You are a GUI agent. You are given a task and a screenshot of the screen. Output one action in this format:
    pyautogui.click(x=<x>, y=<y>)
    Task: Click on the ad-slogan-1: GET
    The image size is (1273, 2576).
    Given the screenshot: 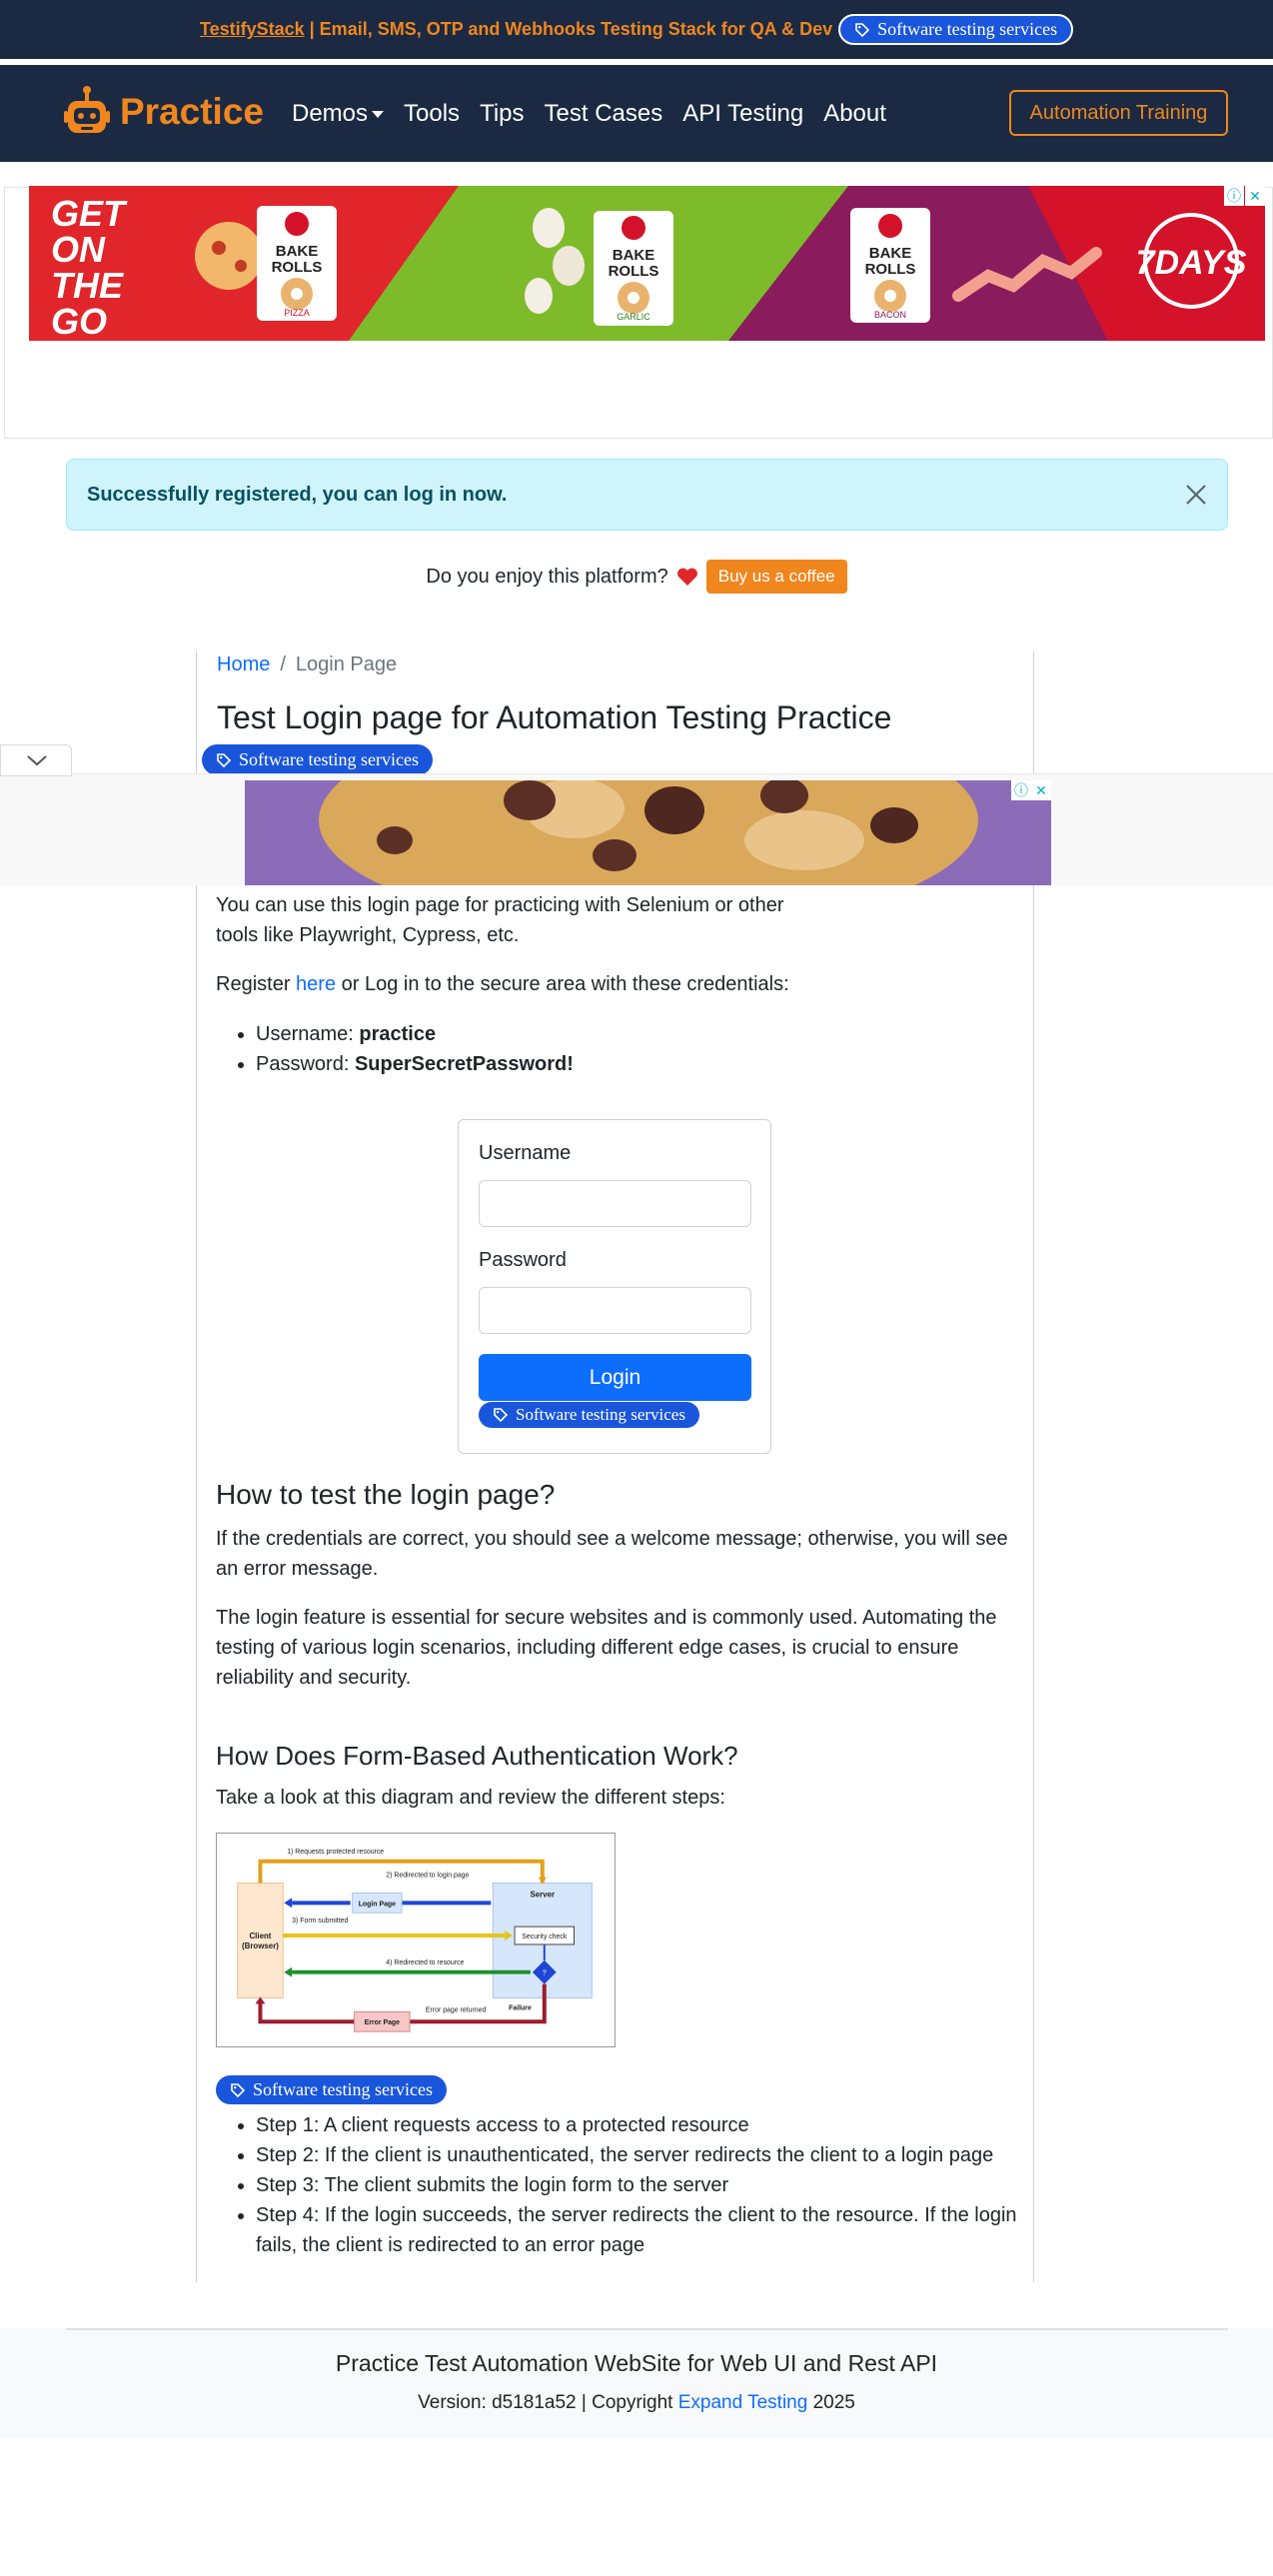 What is the action you would take?
    pyautogui.click(x=90, y=213)
    